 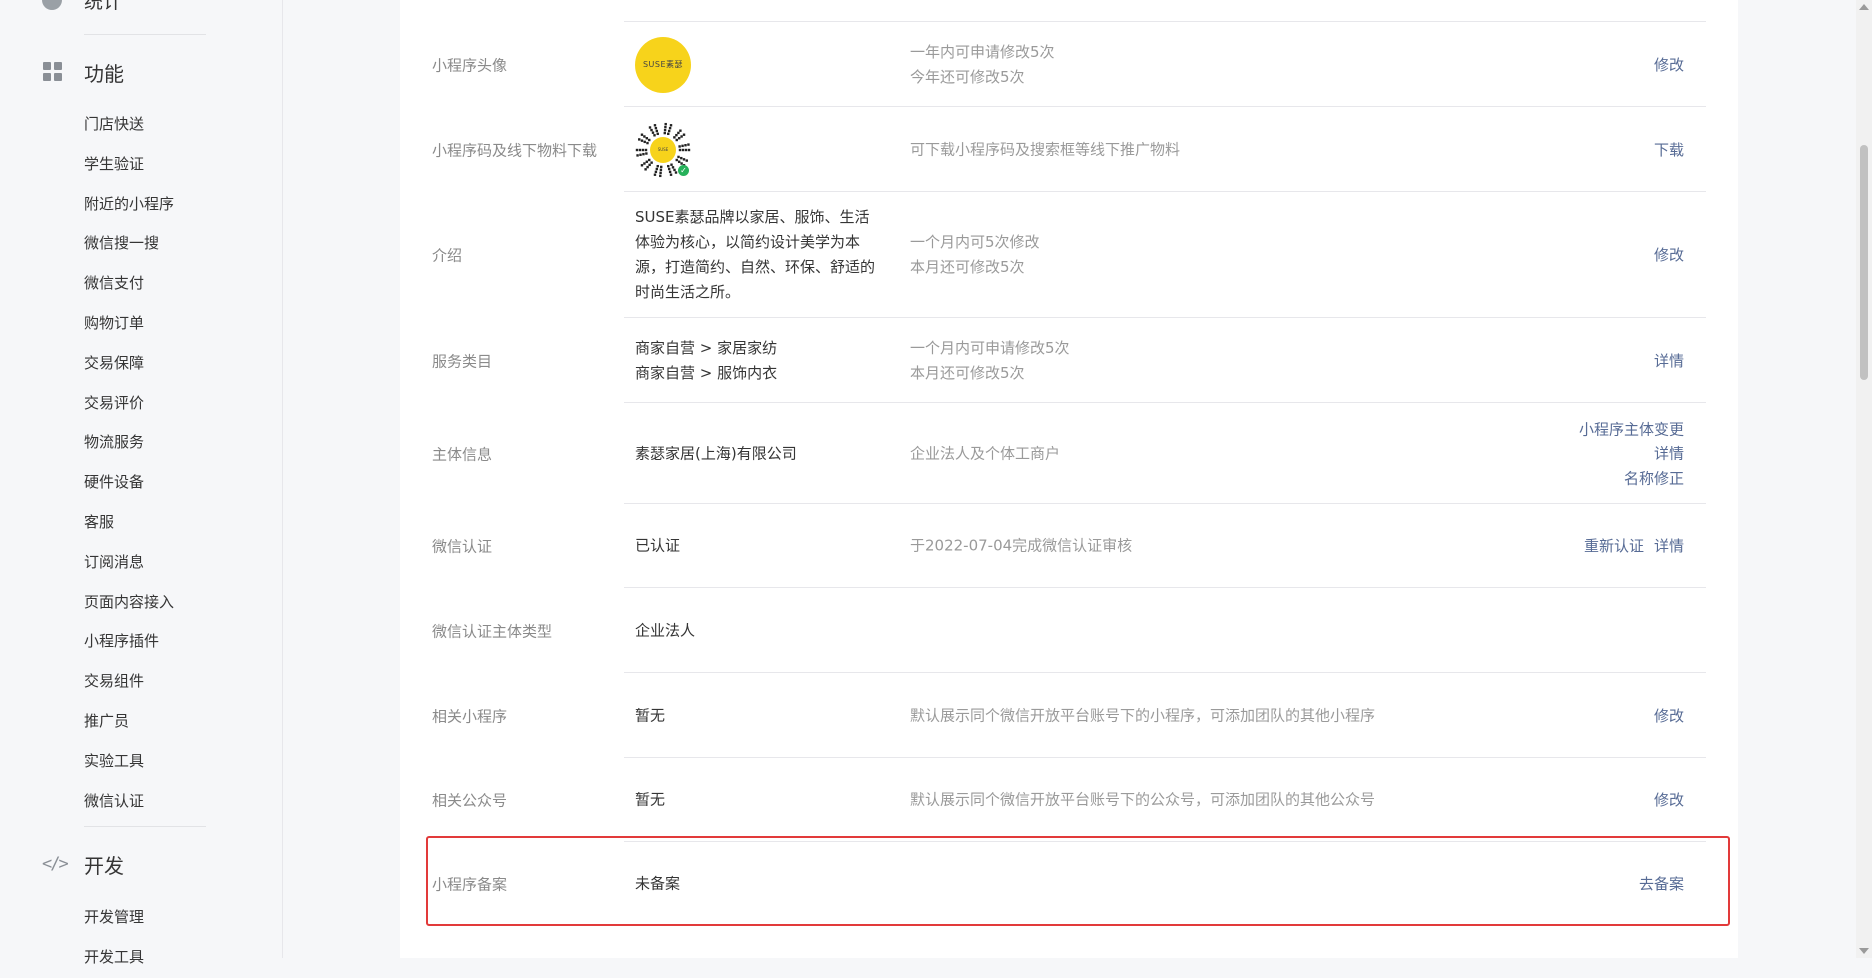 What do you see at coordinates (1864, 951) in the screenshot?
I see `scroll-down-arrow-icon` at bounding box center [1864, 951].